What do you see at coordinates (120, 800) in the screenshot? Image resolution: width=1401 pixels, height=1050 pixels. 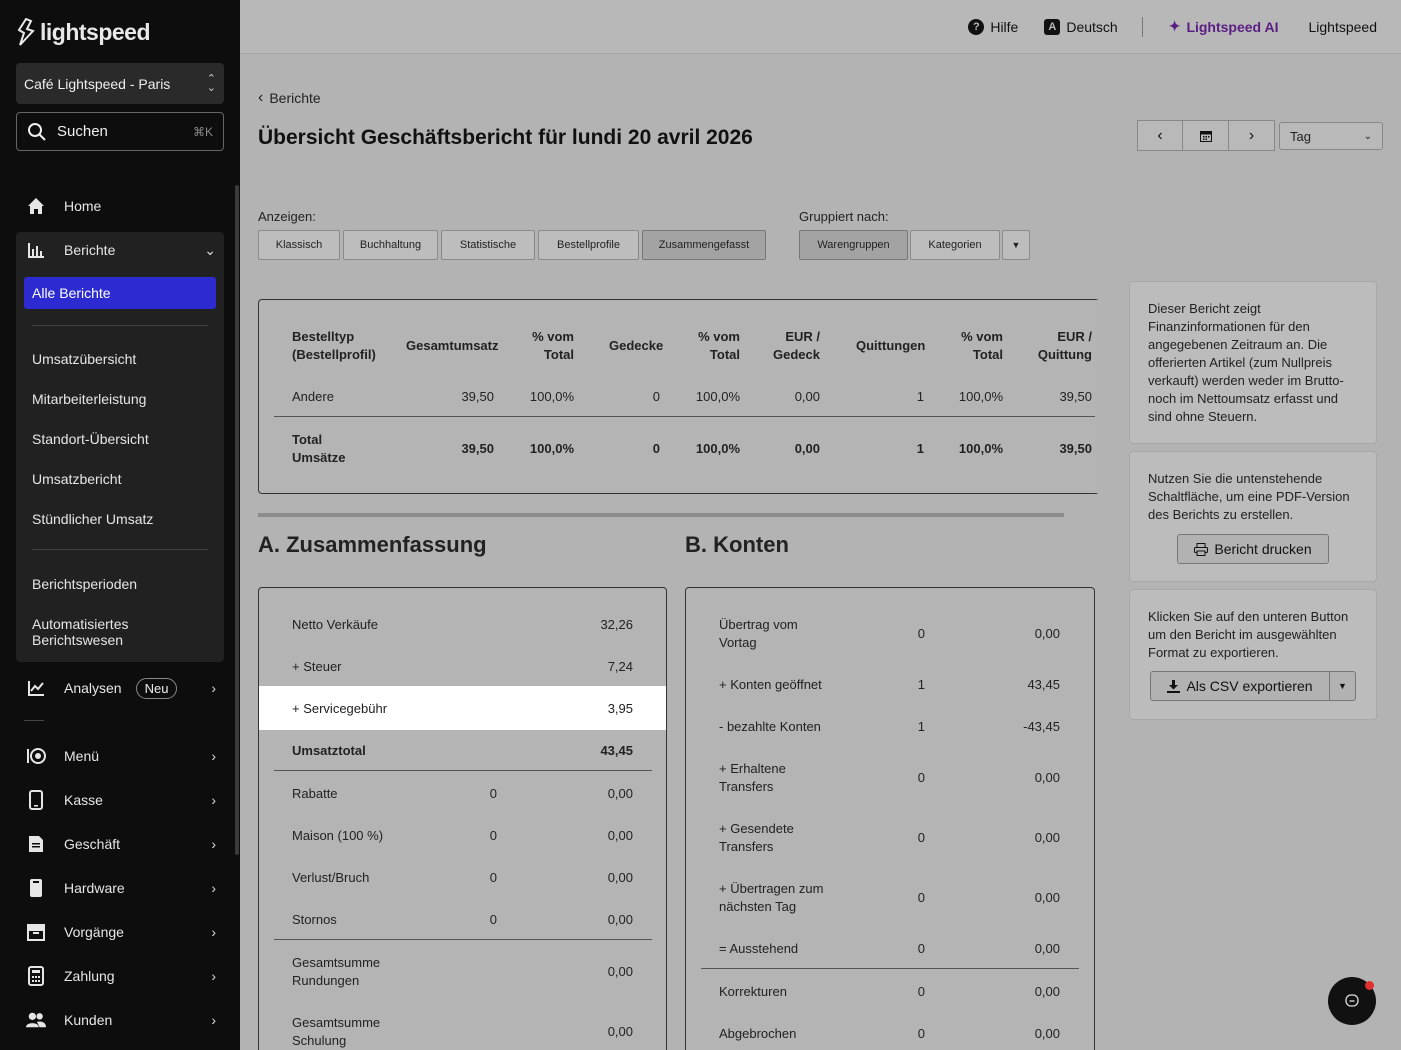 I see `nav-kasse: Kasse ›` at bounding box center [120, 800].